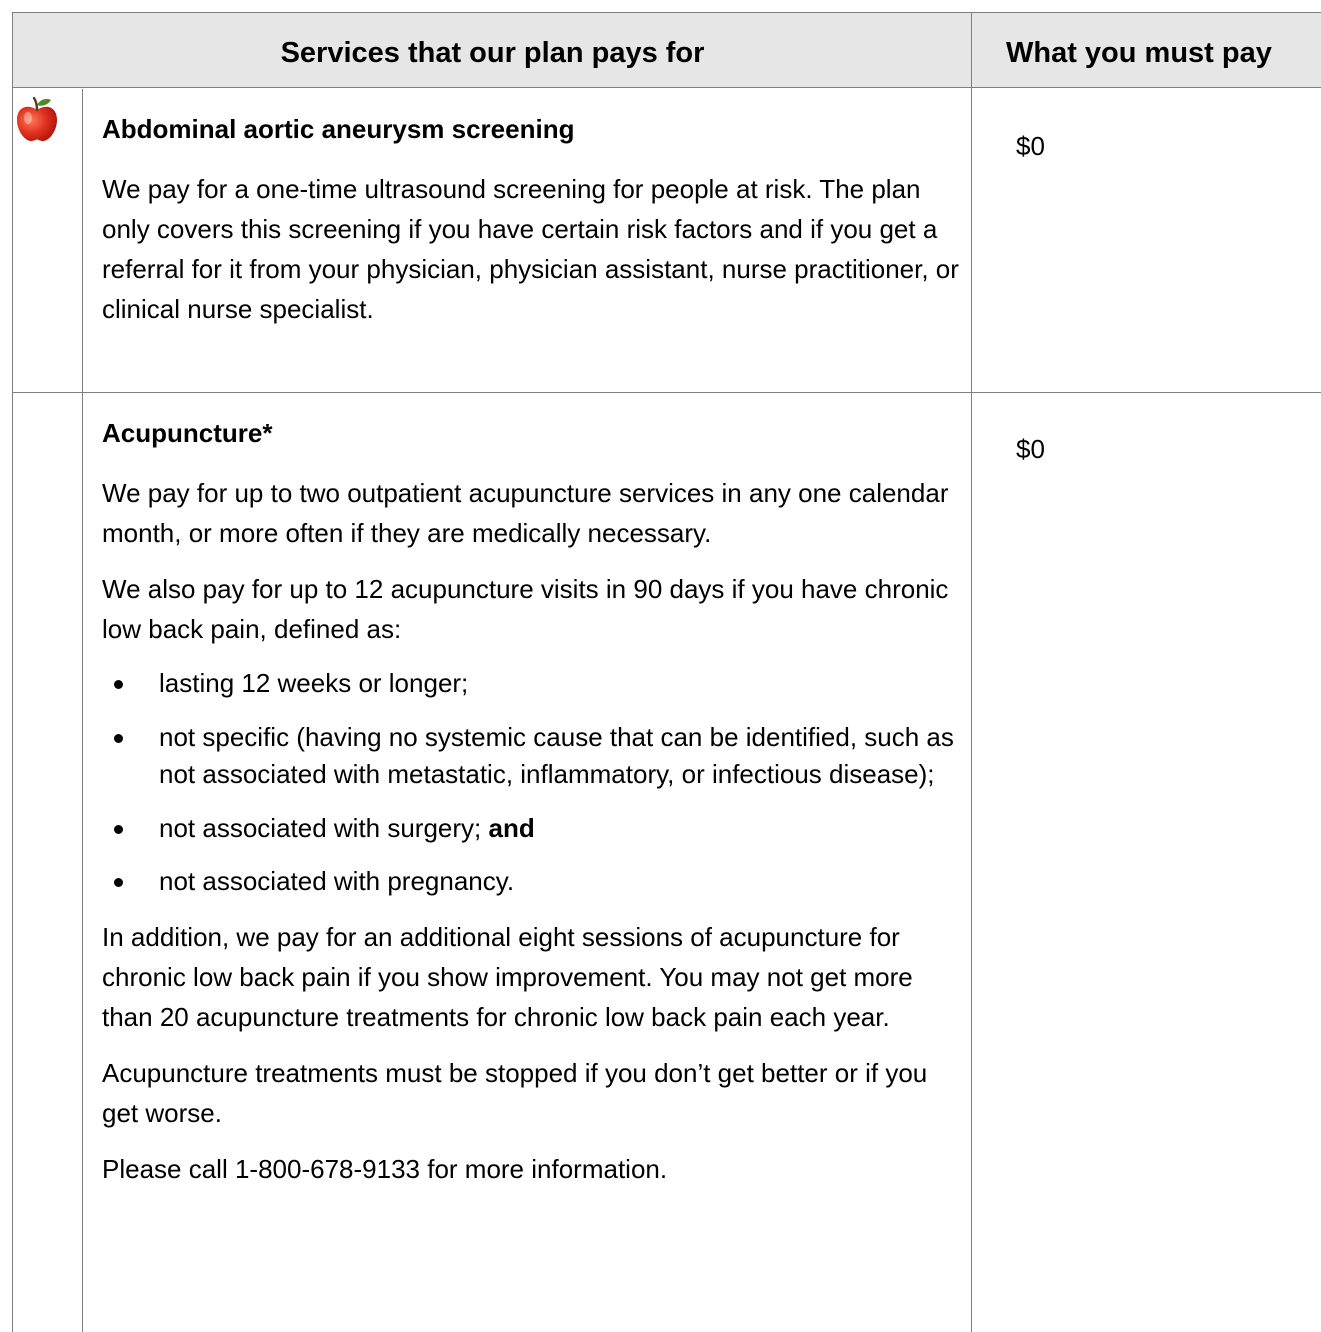 The image size is (1321, 1332). Describe the element at coordinates (82, 710) in the screenshot. I see `icon-column-divider` at that location.